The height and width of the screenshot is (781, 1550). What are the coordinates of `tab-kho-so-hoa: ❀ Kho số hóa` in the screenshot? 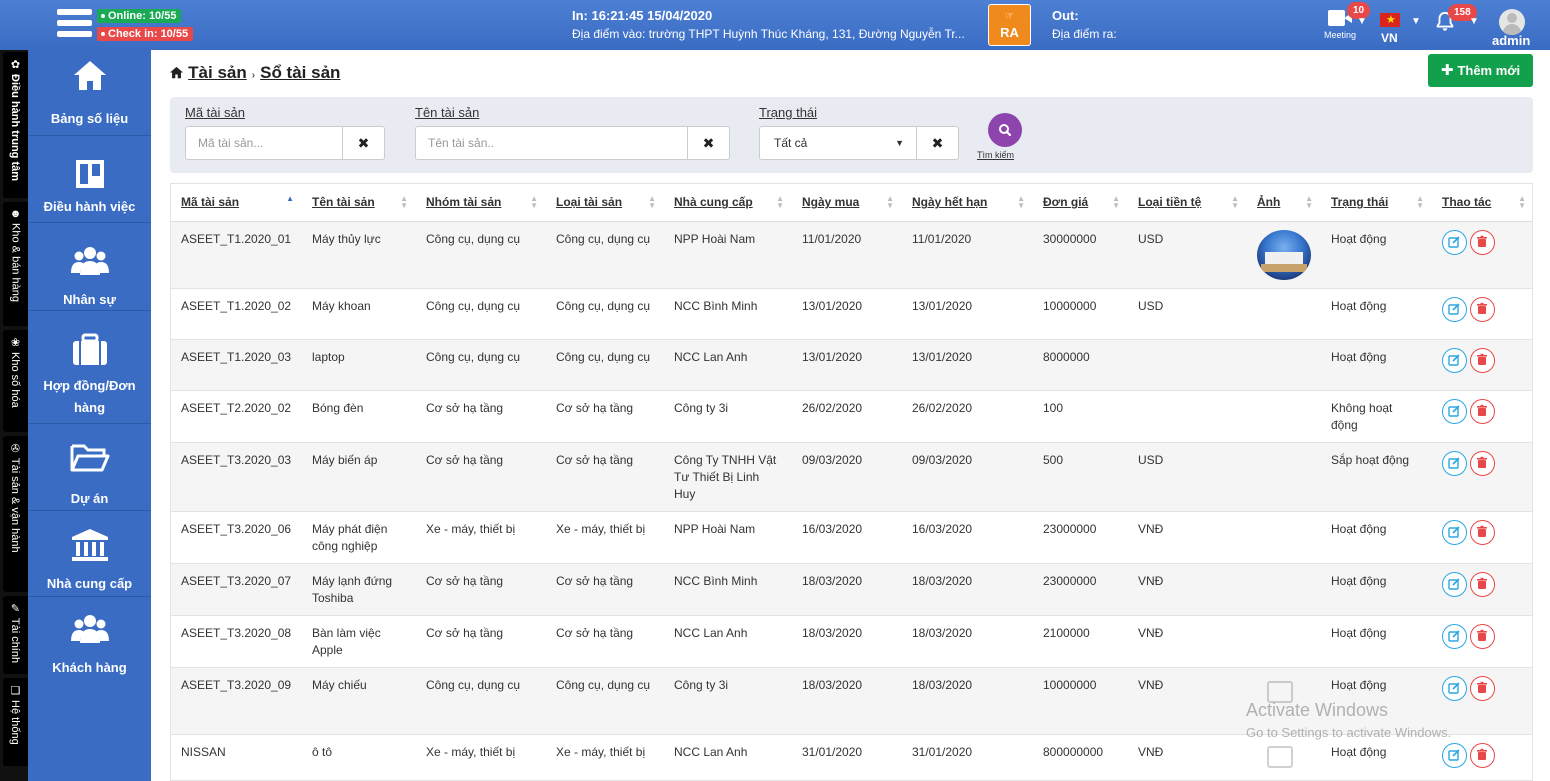 It's located at (15, 381).